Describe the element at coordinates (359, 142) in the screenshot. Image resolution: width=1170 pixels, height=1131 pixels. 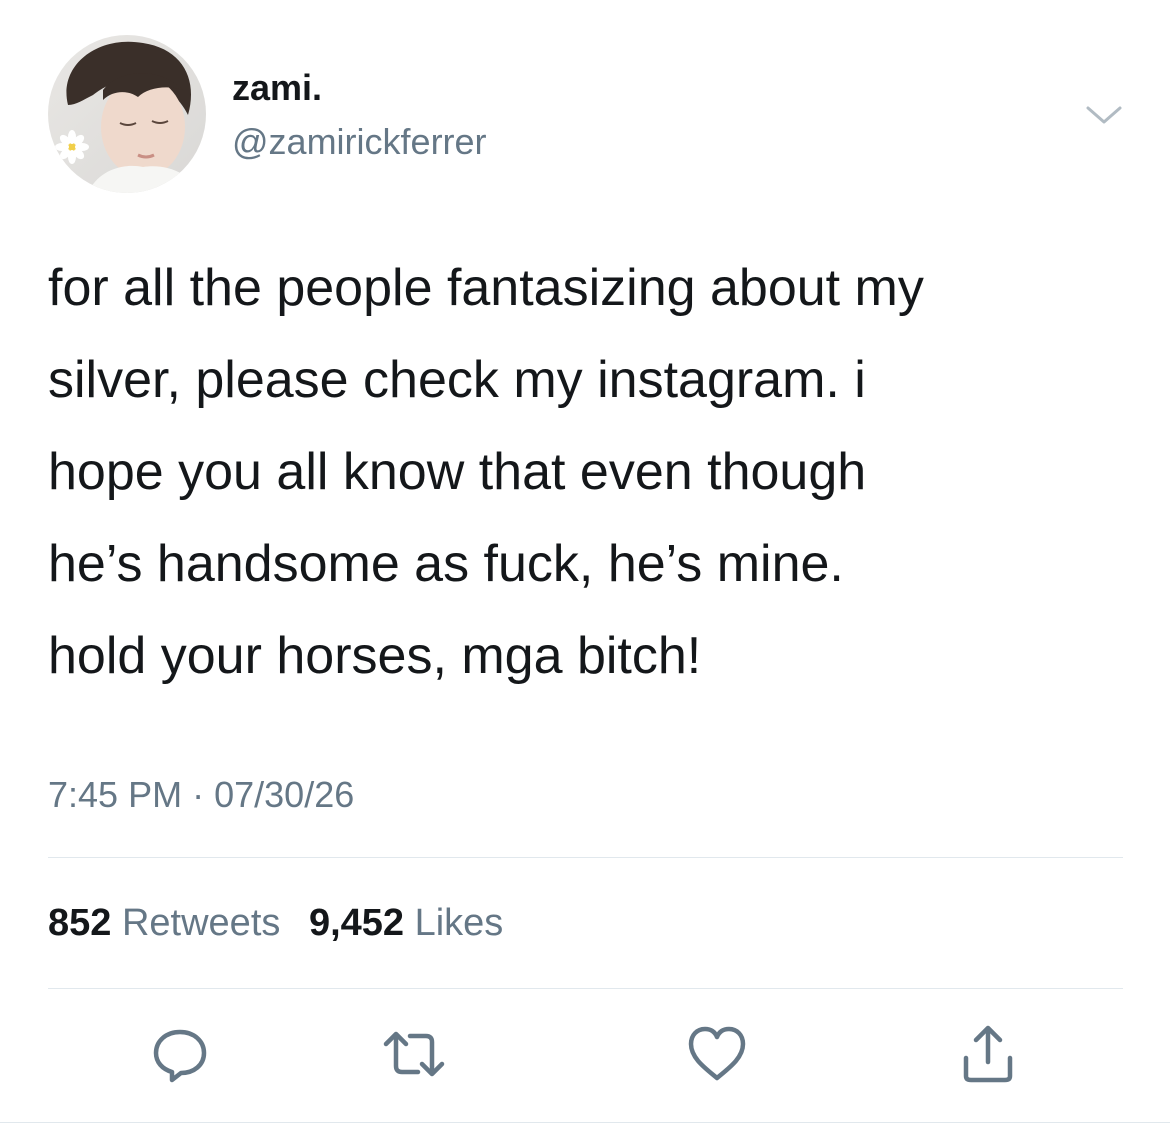
I see `user-handle: @zamirickferrer` at that location.